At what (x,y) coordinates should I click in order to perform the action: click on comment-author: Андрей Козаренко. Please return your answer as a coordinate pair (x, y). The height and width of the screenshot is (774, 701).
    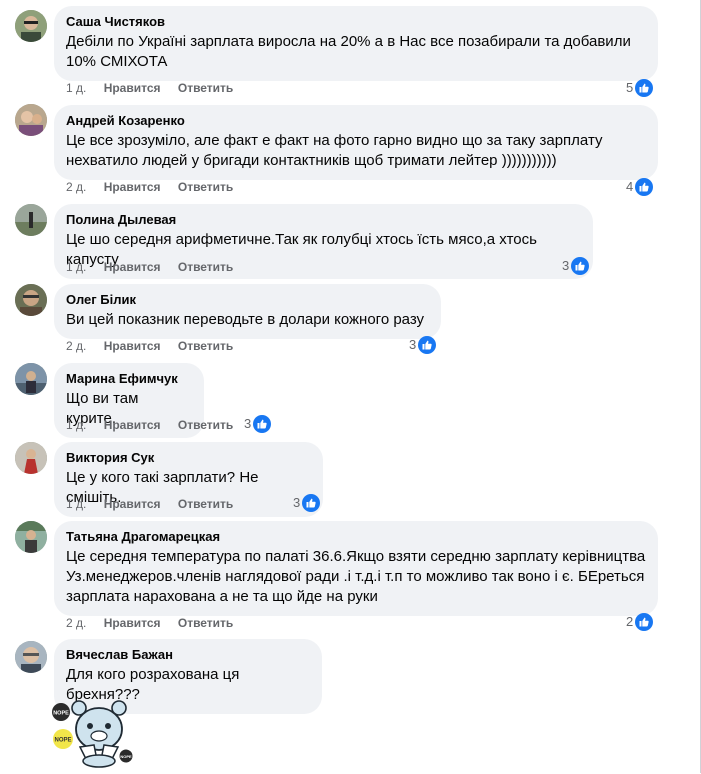
    Looking at the image, I should click on (356, 121).